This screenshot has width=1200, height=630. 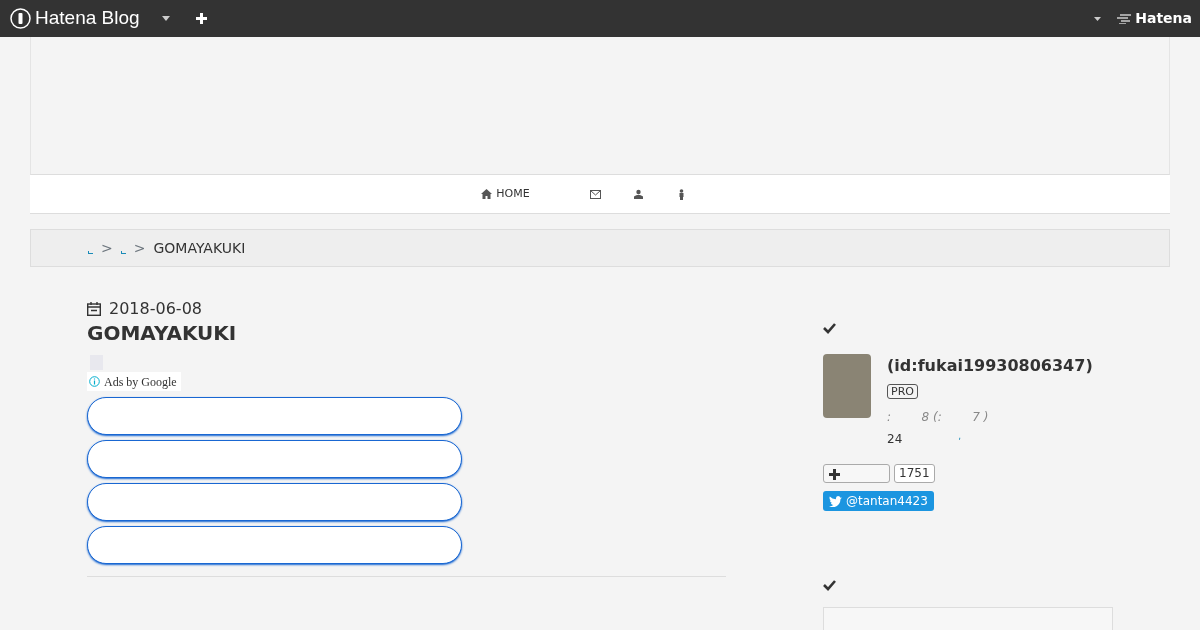 What do you see at coordinates (960, 439) in the screenshot?
I see `profile-link: ,` at bounding box center [960, 439].